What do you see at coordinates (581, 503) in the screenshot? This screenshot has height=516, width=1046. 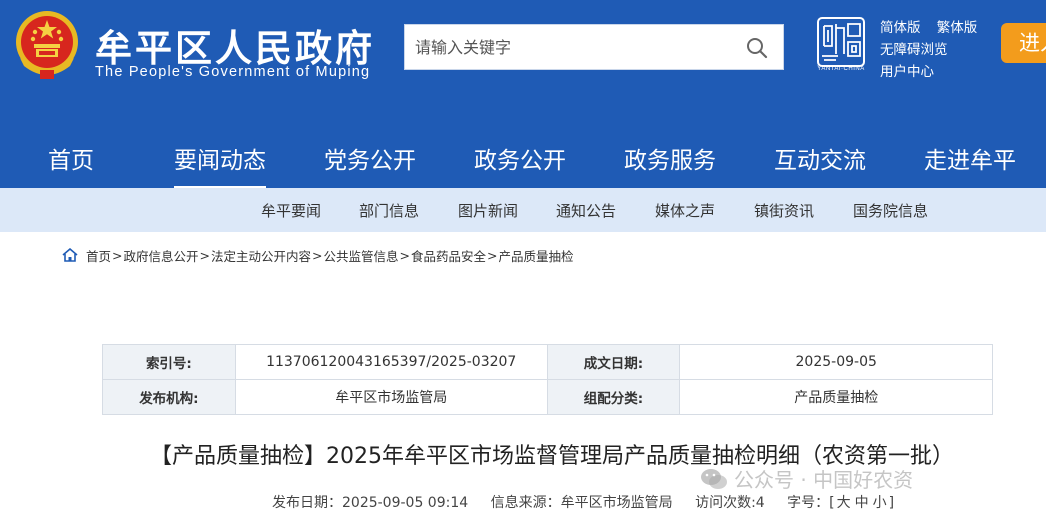 I see `info-source: 信息来源：牟平区市场监管局` at bounding box center [581, 503].